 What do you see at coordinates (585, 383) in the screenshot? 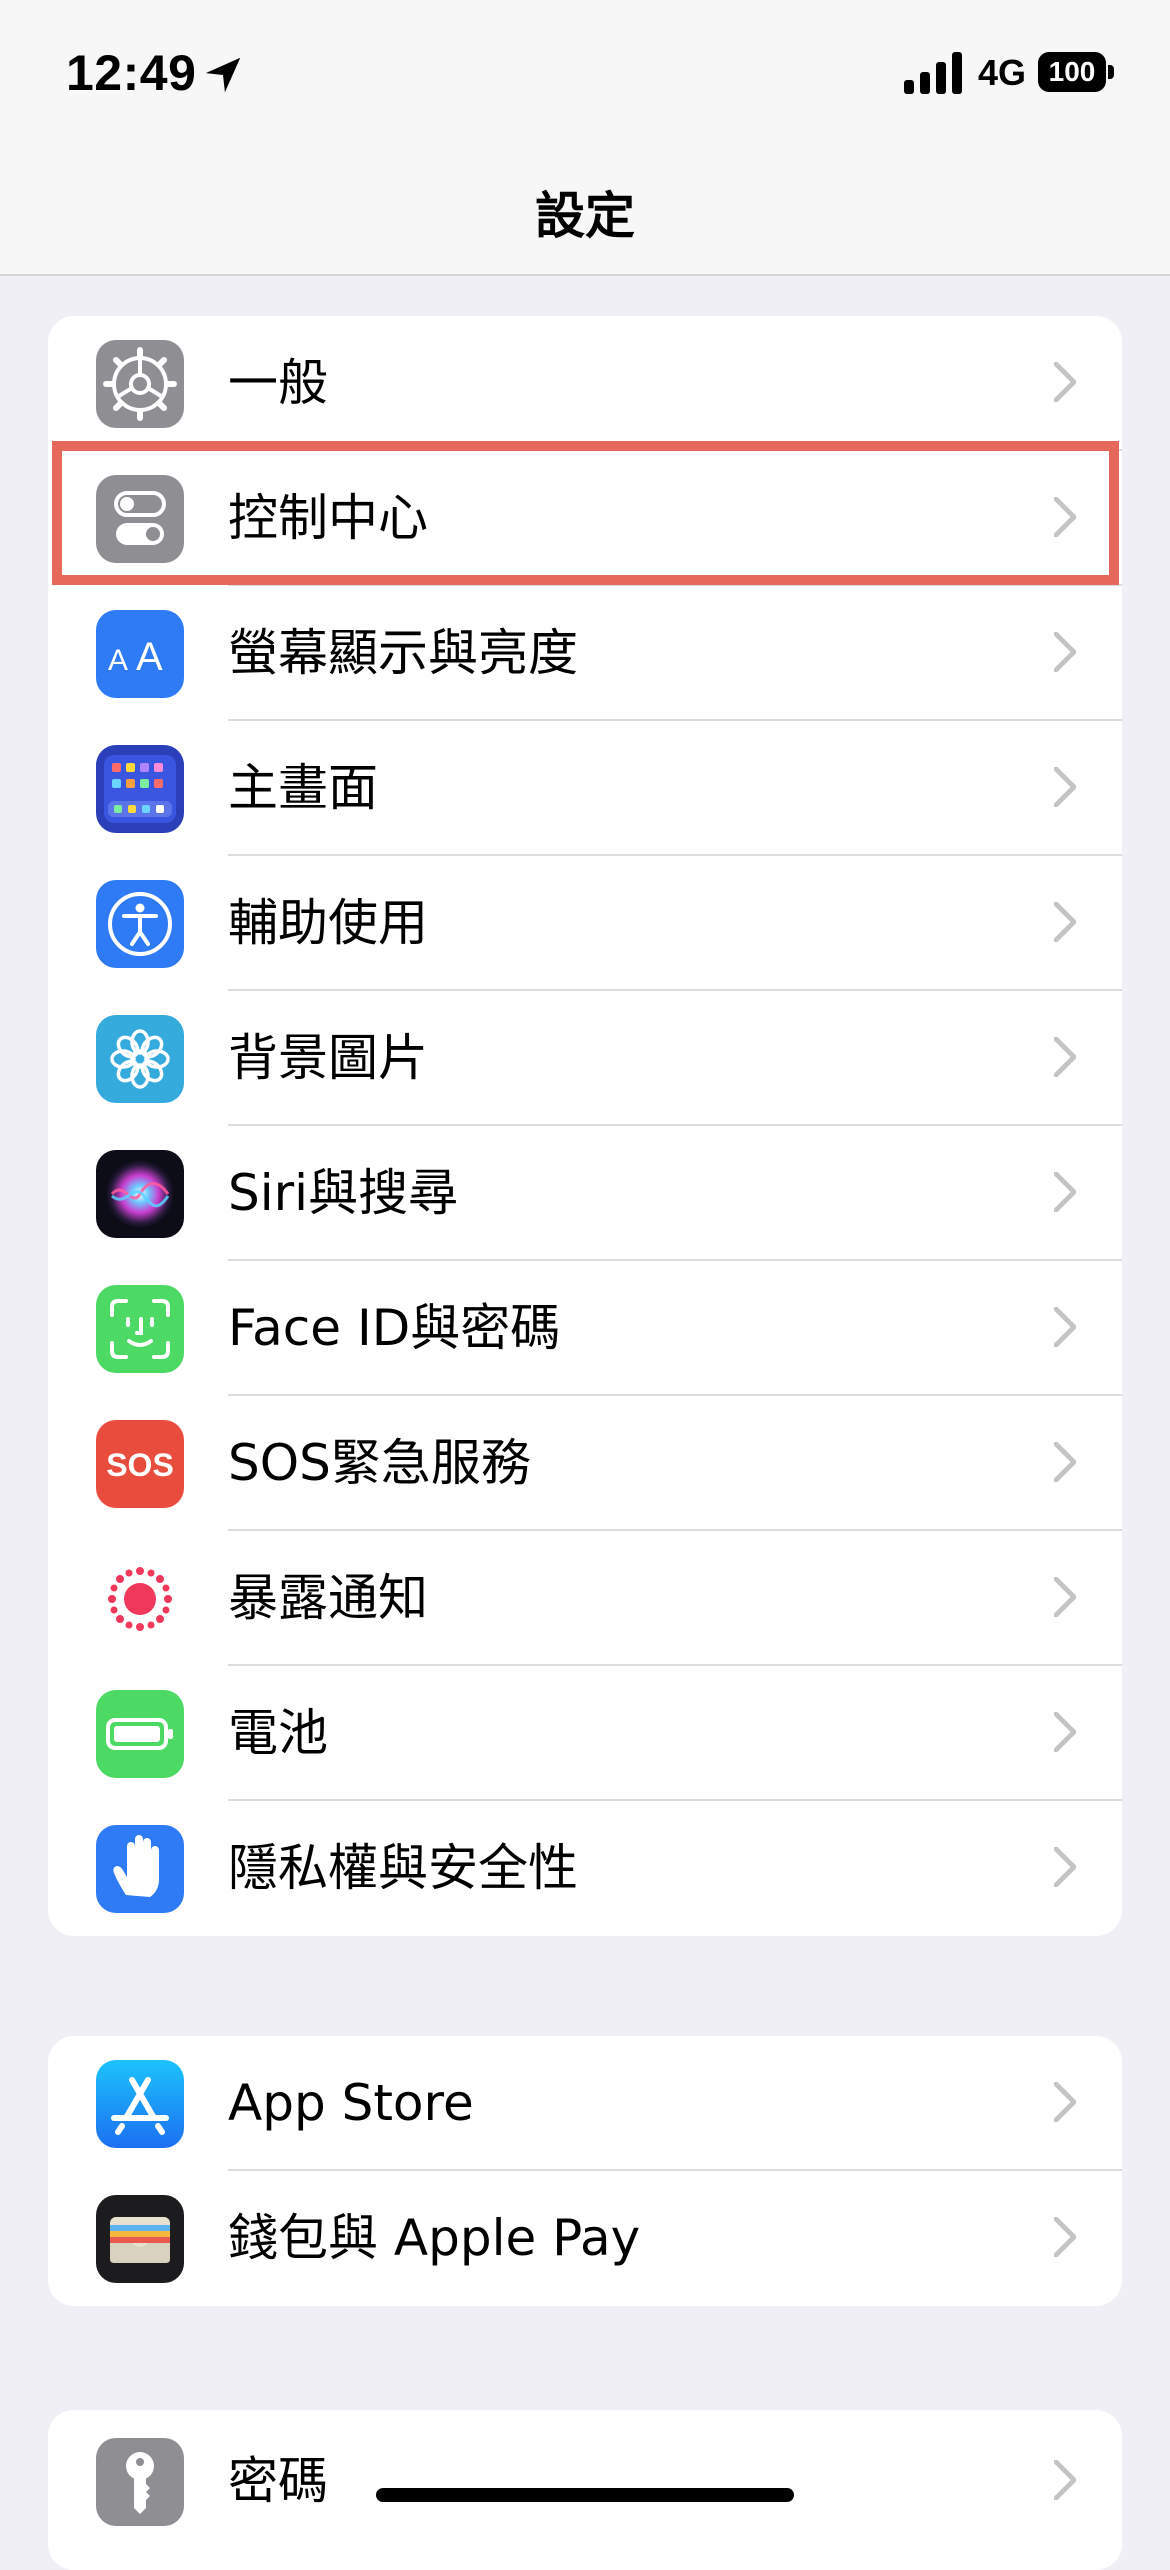
I see `settings-row-general: 一般` at bounding box center [585, 383].